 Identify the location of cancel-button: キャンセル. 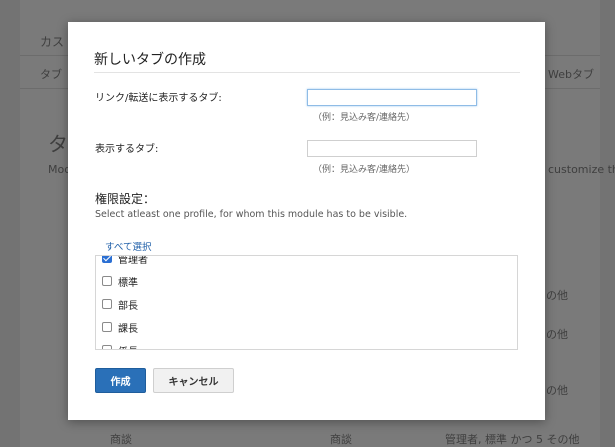
(193, 380).